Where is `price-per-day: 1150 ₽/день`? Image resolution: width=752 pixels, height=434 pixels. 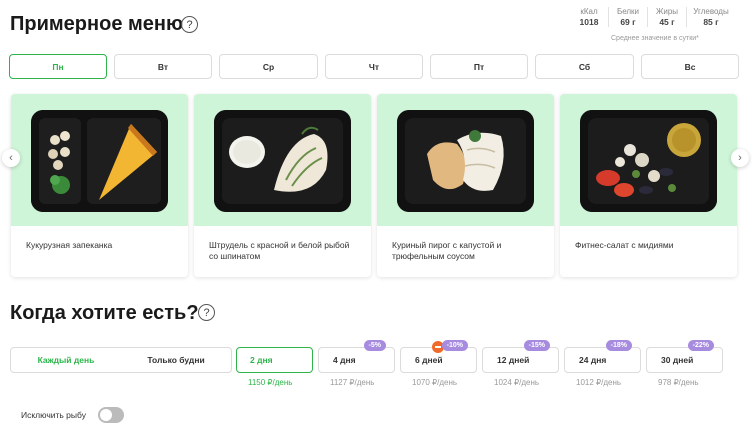 price-per-day: 1150 ₽/день is located at coordinates (270, 382).